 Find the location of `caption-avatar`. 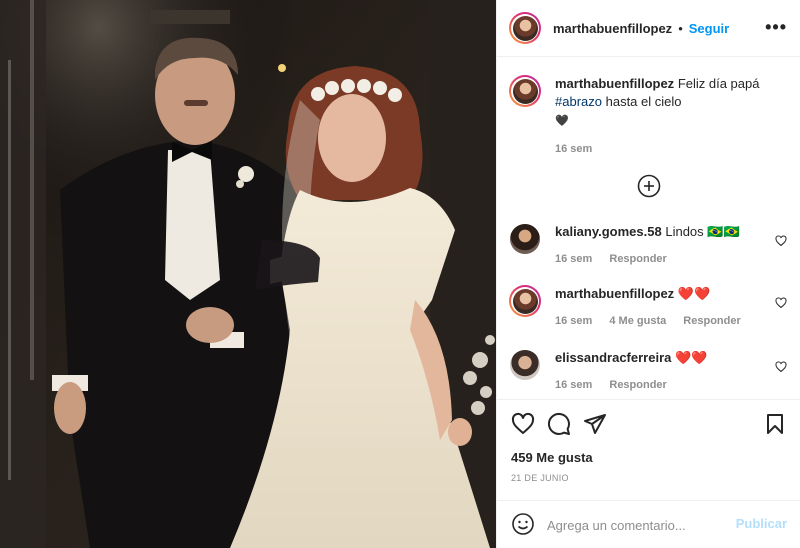

caption-avatar is located at coordinates (525, 91).